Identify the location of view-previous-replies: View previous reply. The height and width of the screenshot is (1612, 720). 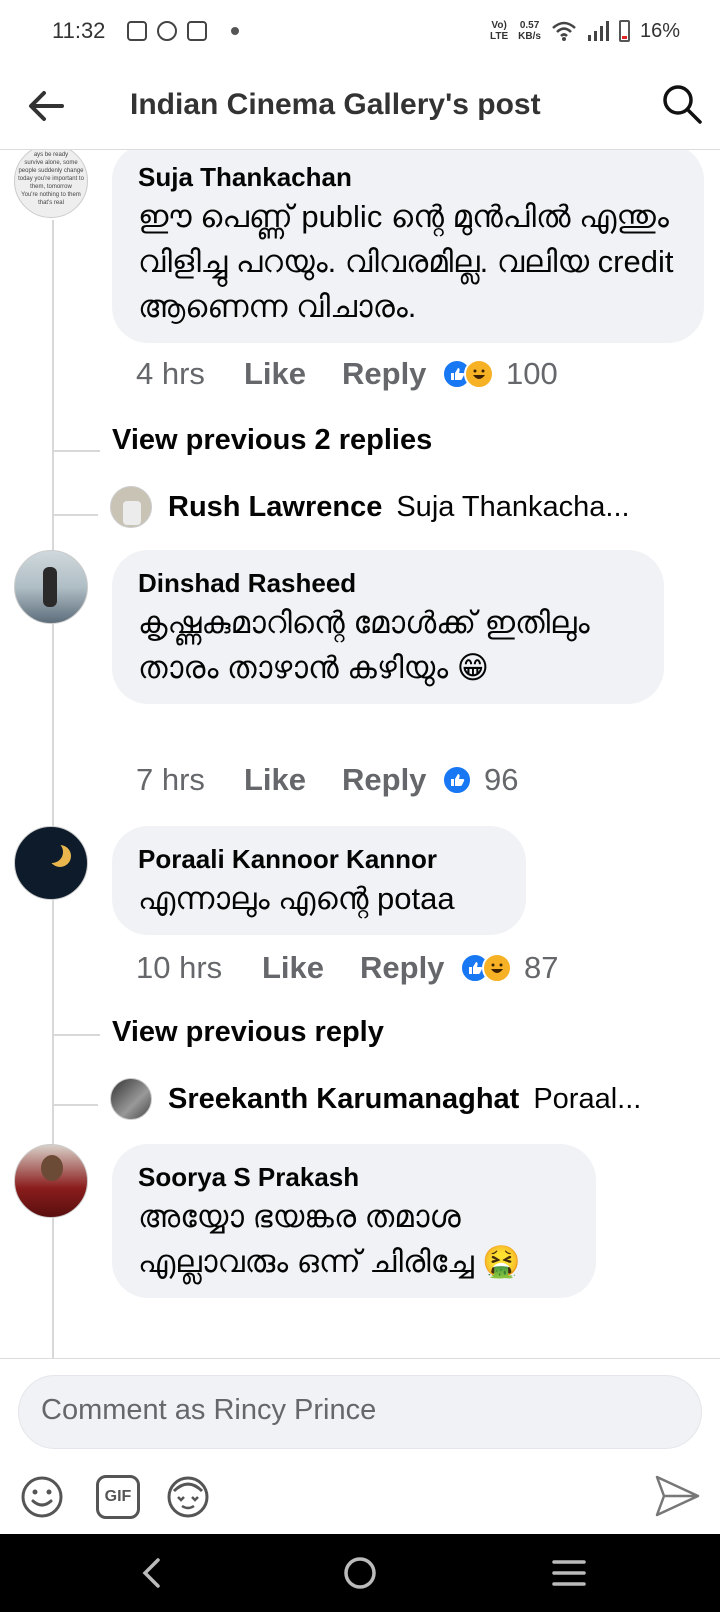
(248, 1032).